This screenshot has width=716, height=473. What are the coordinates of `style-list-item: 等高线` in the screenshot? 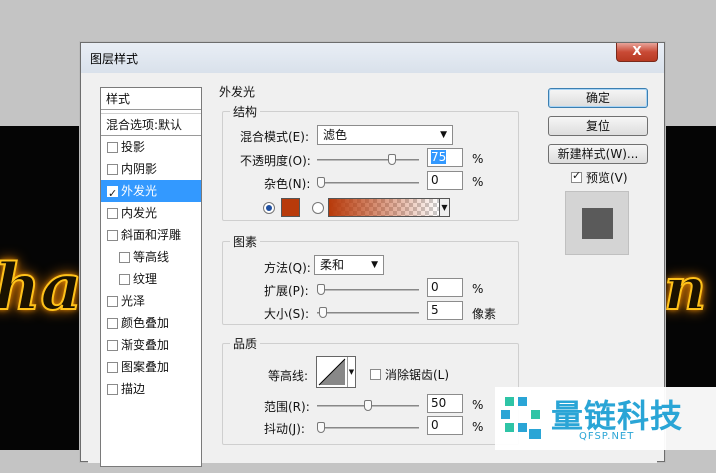 It's located at (151, 257).